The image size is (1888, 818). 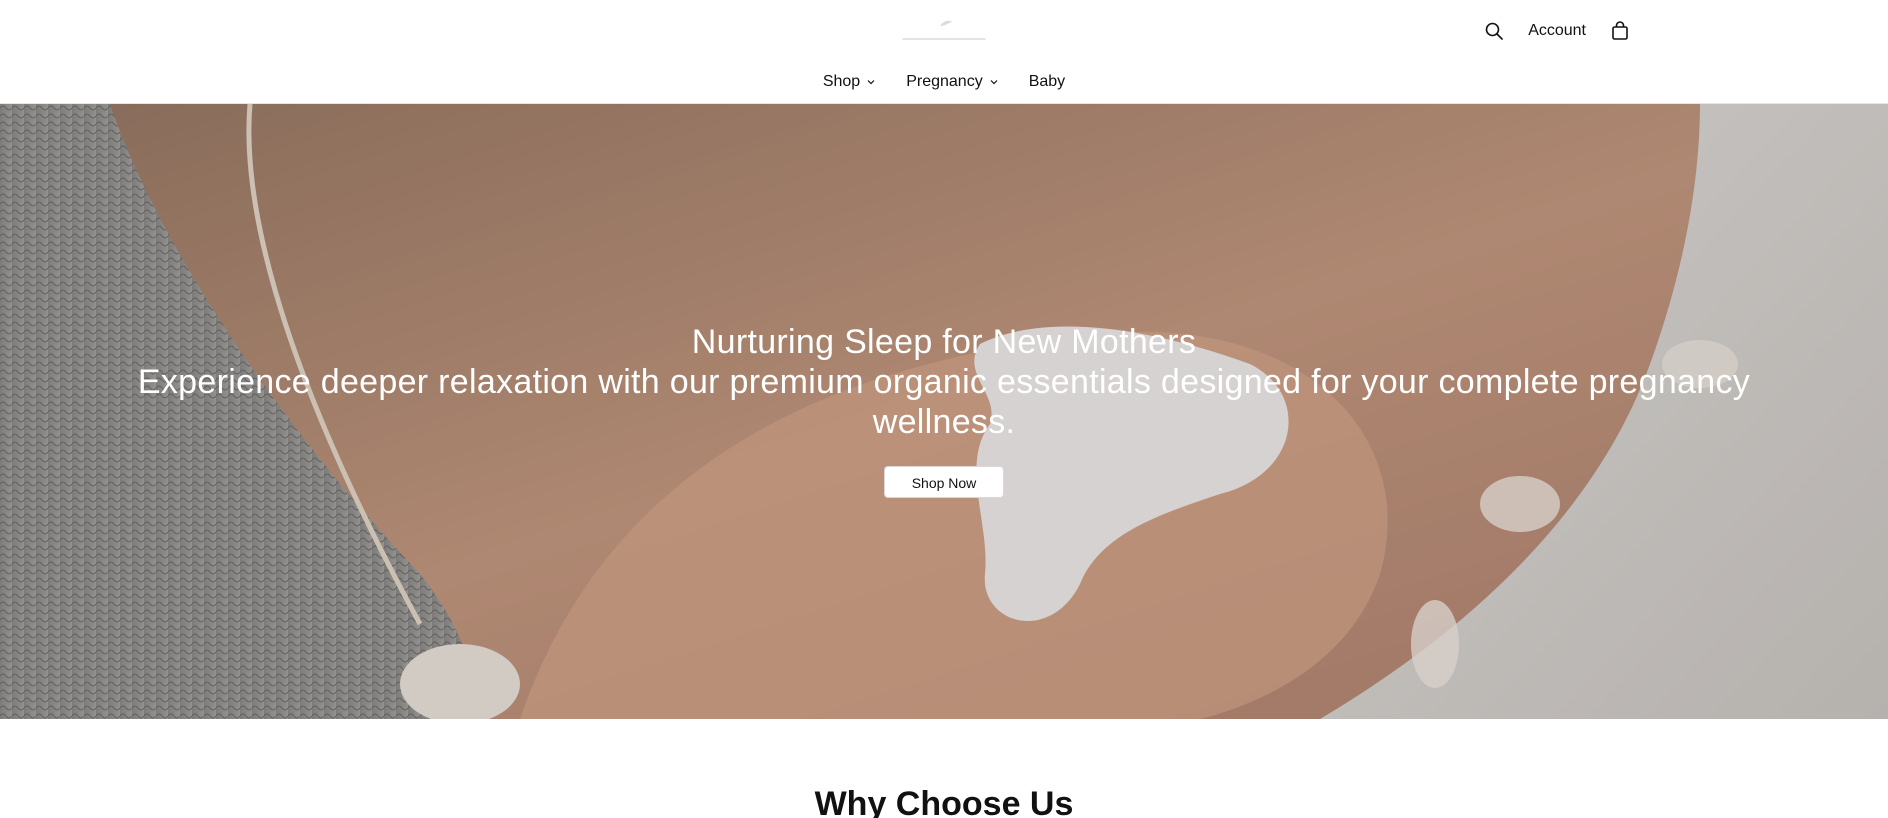 I want to click on main-navigation: Shop Pregnancy Baby, so click(x=944, y=82).